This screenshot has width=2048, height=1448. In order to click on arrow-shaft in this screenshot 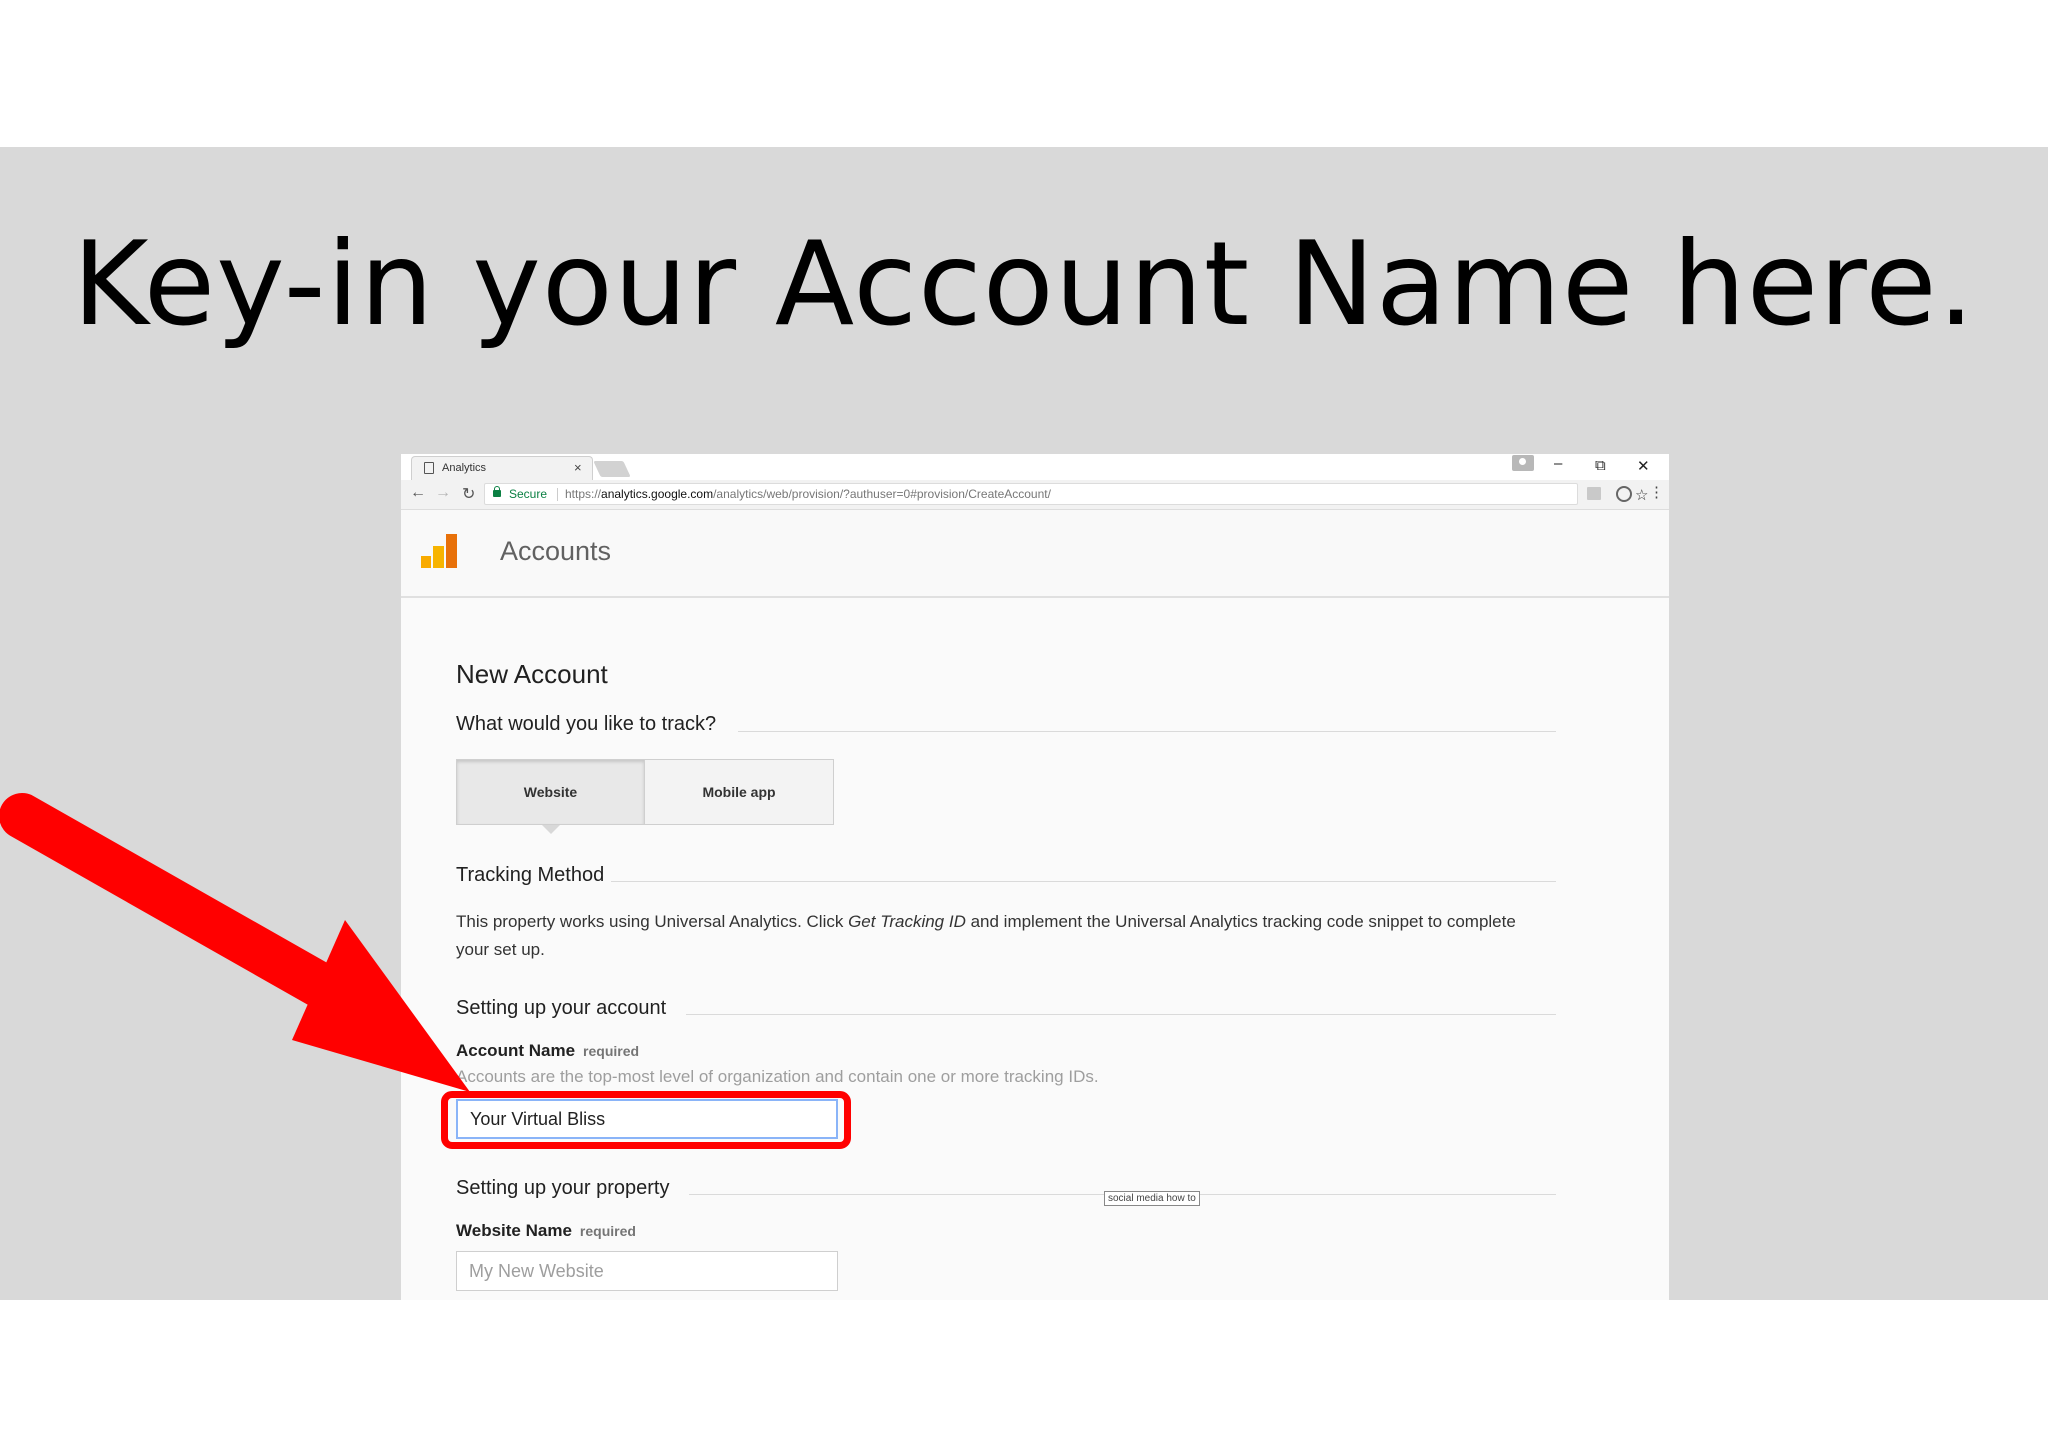, I will do `click(184, 908)`.